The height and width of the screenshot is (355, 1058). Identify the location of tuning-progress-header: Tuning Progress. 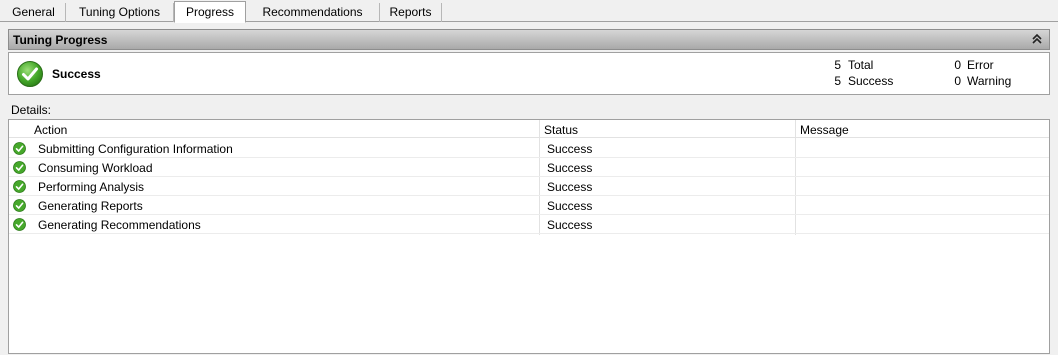
(529, 39).